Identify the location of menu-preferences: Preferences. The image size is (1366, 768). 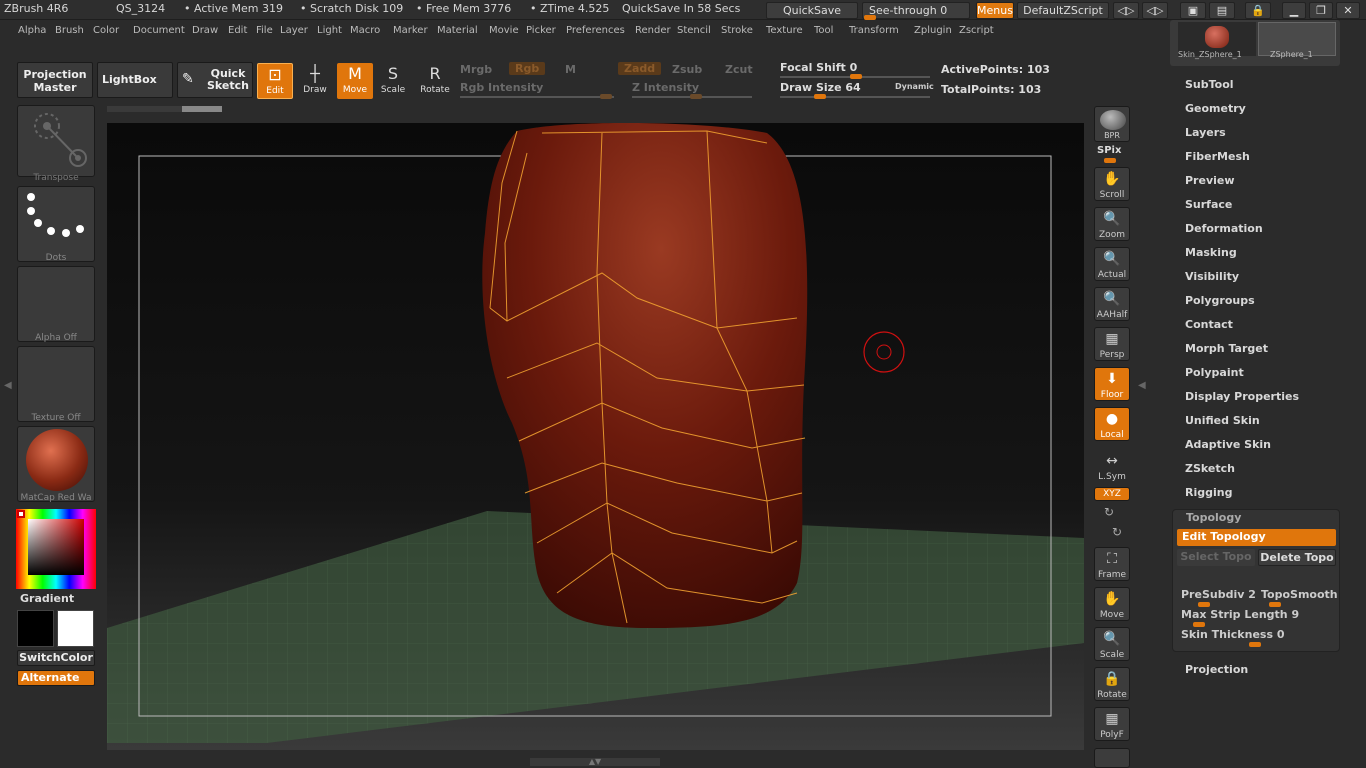
(595, 30).